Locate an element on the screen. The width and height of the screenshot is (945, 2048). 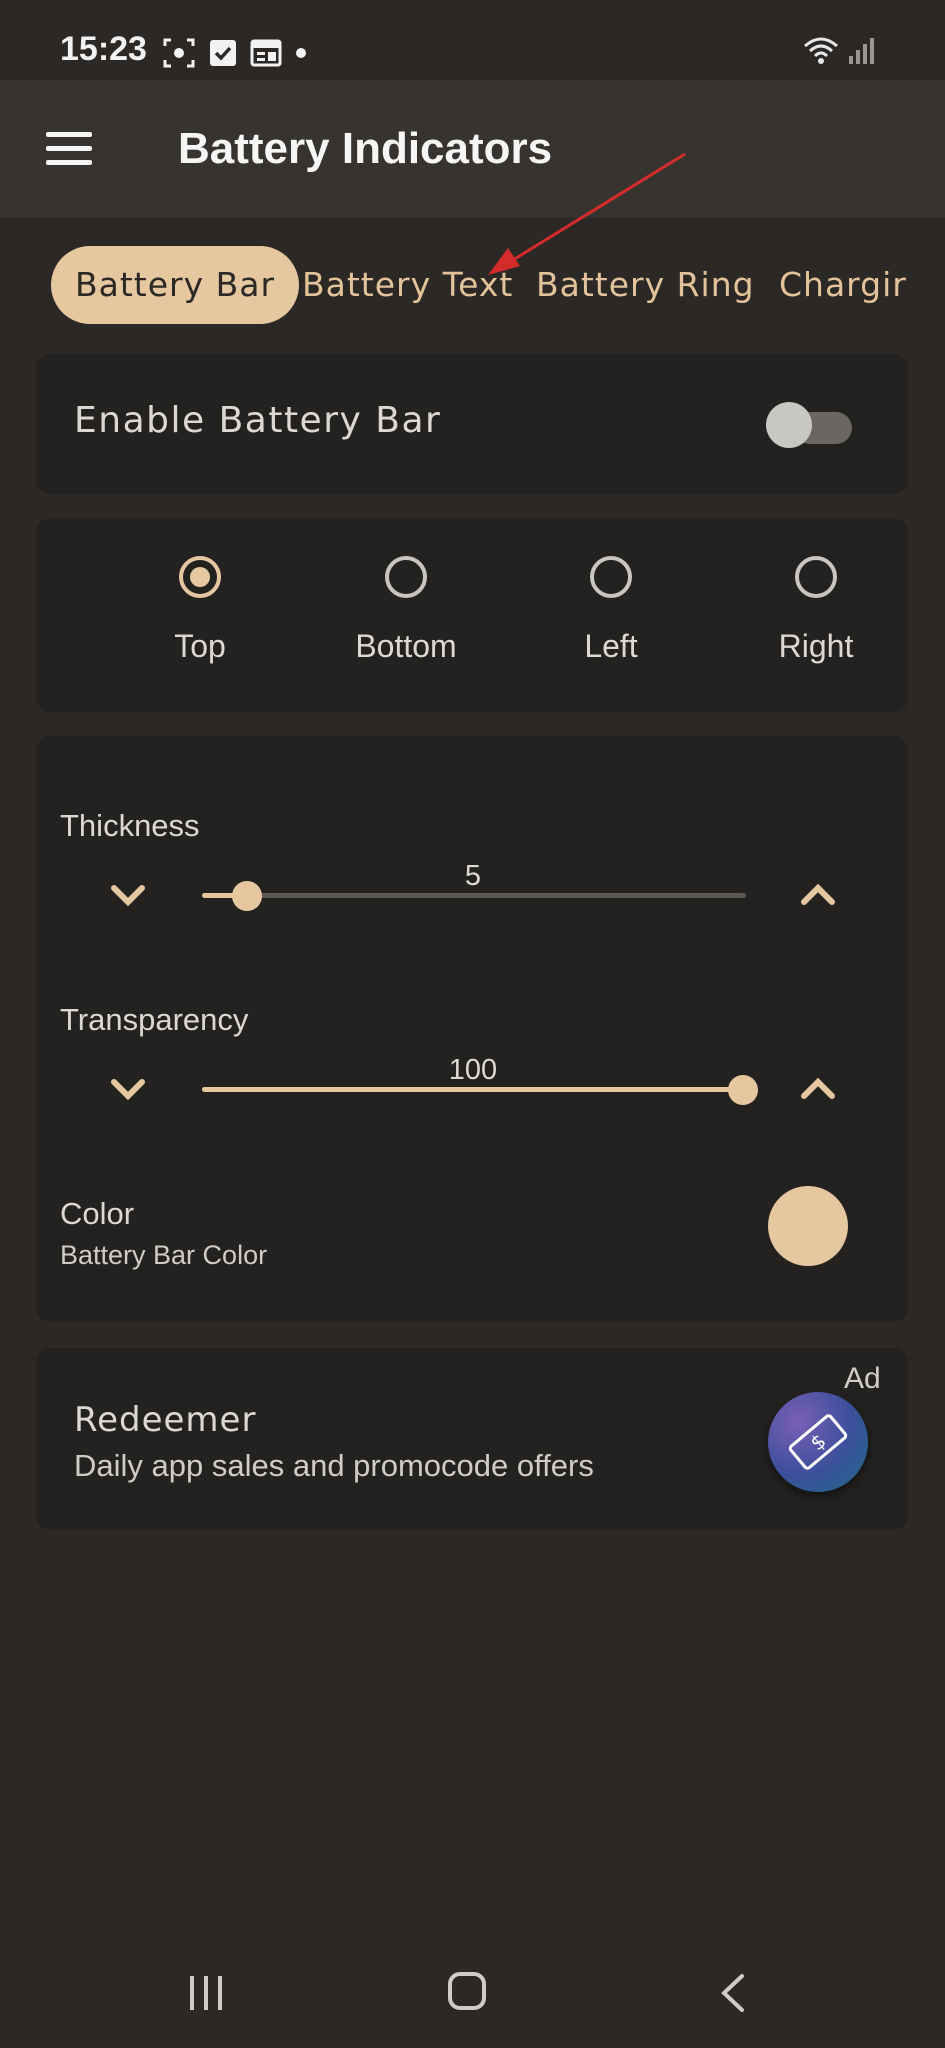
color-swatch is located at coordinates (808, 1226).